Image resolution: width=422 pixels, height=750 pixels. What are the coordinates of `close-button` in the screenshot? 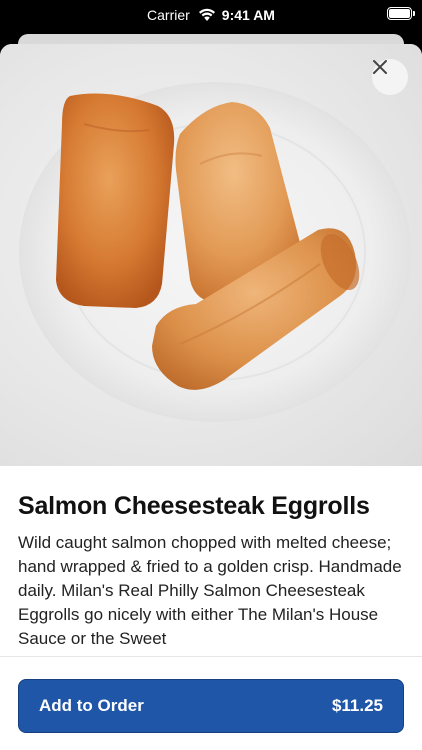 It's located at (390, 77).